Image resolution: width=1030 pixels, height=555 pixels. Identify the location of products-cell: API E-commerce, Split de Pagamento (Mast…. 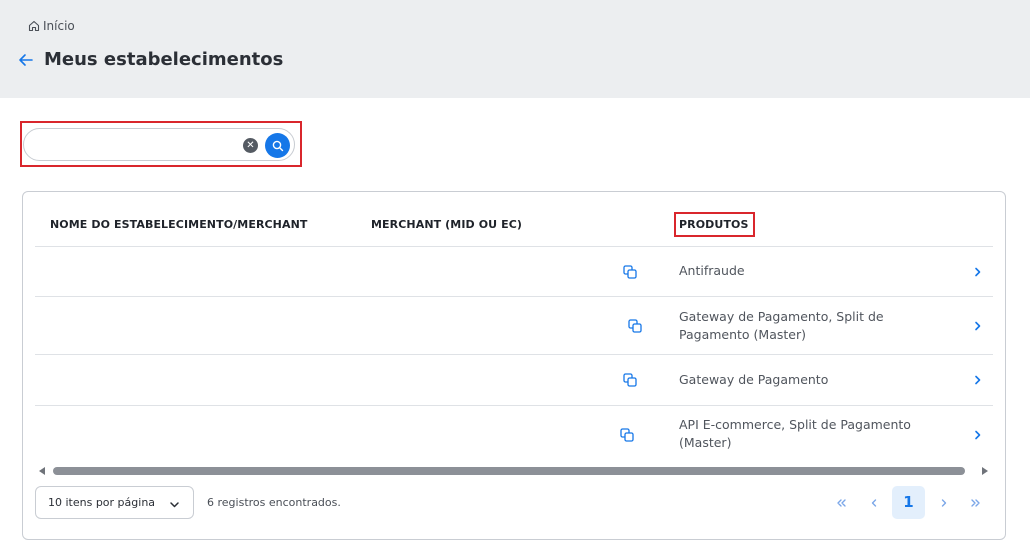
(804, 434).